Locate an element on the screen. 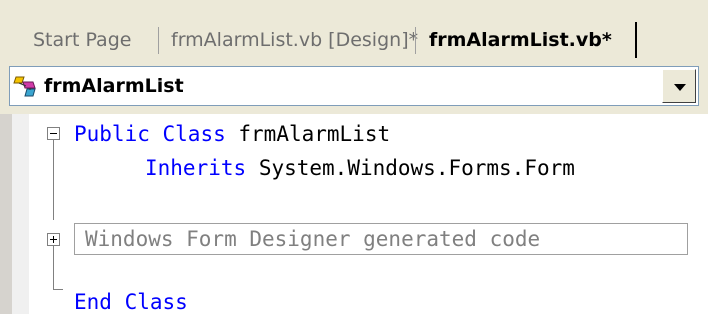  class-name-dropdown: frmAlarmList is located at coordinates (354, 86).